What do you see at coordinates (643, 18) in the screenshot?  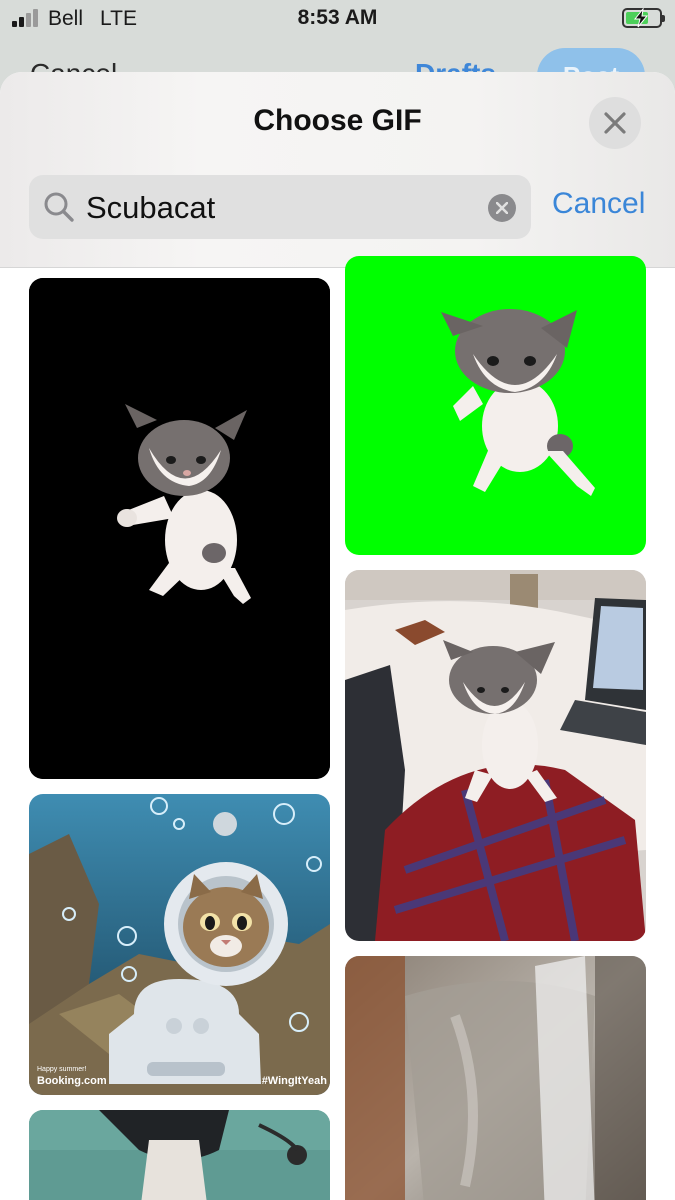 I see `battery-charging-icon` at bounding box center [643, 18].